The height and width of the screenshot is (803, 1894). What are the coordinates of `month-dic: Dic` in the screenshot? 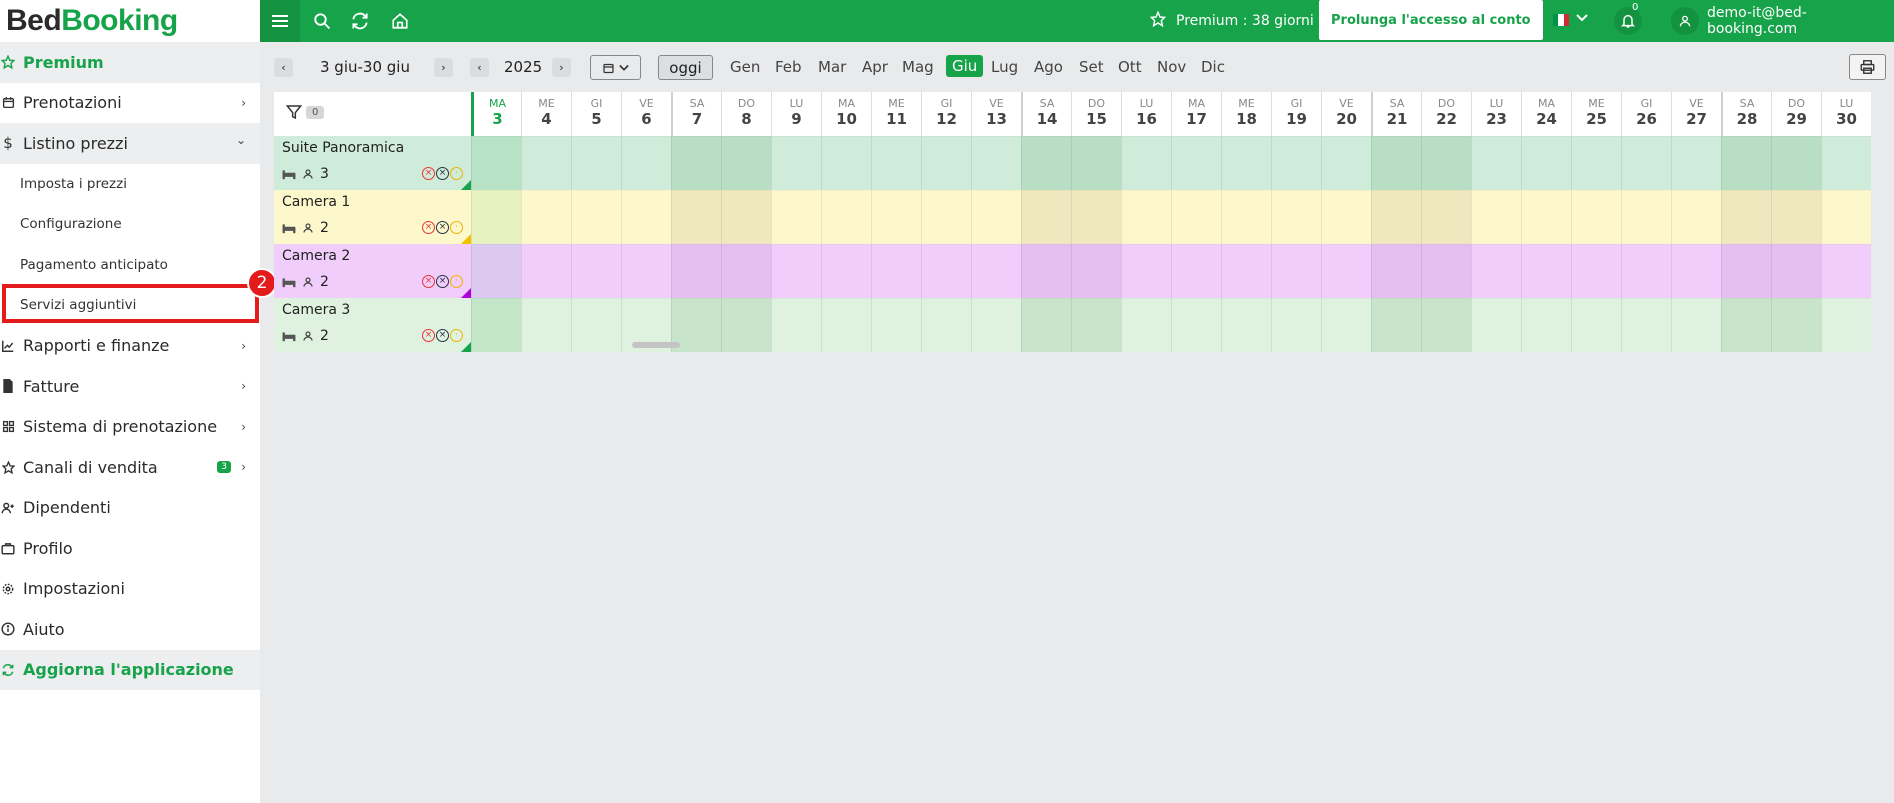 It's located at (1213, 67).